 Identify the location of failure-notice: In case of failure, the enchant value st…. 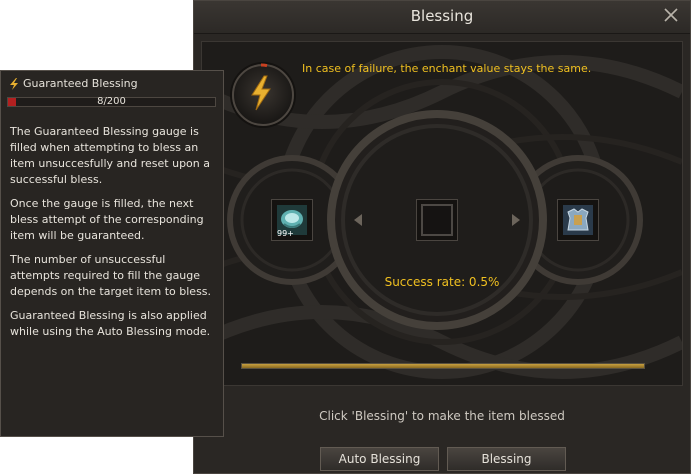
(447, 68).